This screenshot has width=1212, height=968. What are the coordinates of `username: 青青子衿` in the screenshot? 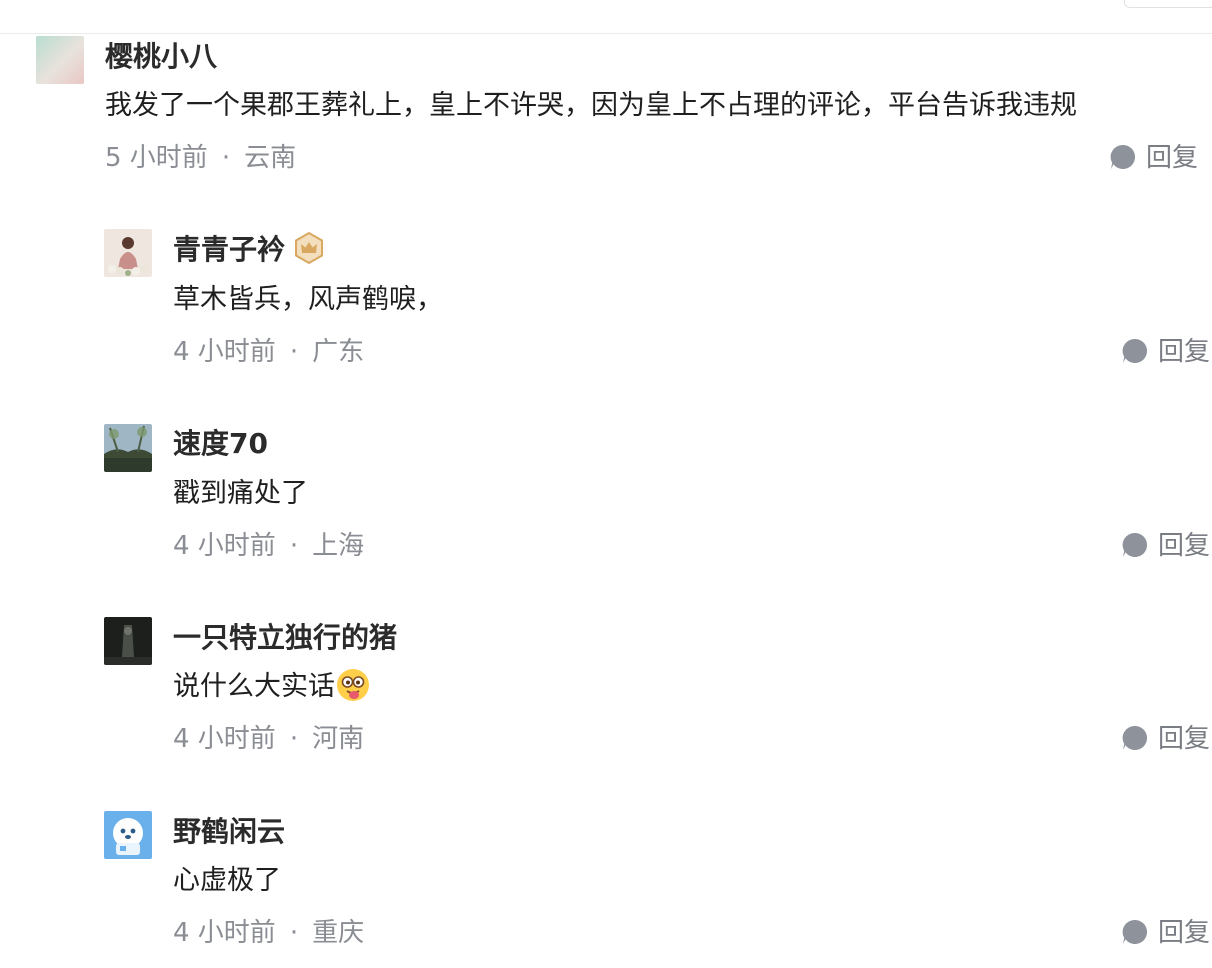 It's located at (249, 249).